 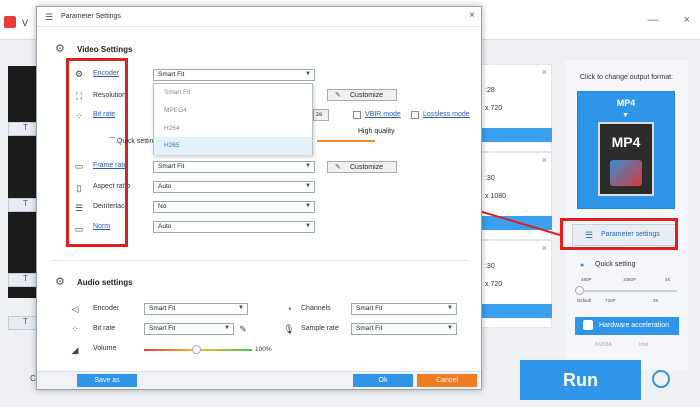 What do you see at coordinates (626, 103) in the screenshot?
I see `format-name: MP4` at bounding box center [626, 103].